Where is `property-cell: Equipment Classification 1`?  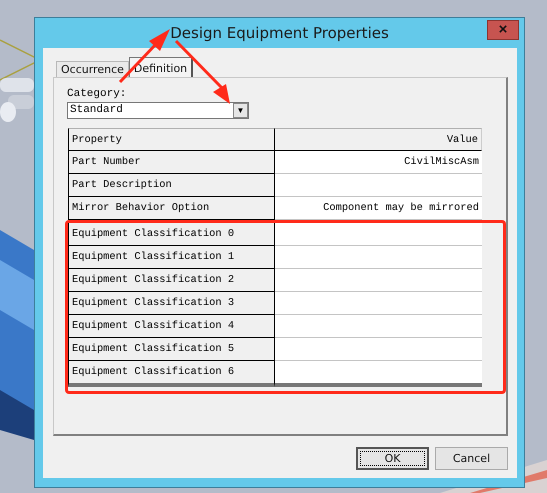
property-cell: Equipment Classification 1 is located at coordinates (171, 257).